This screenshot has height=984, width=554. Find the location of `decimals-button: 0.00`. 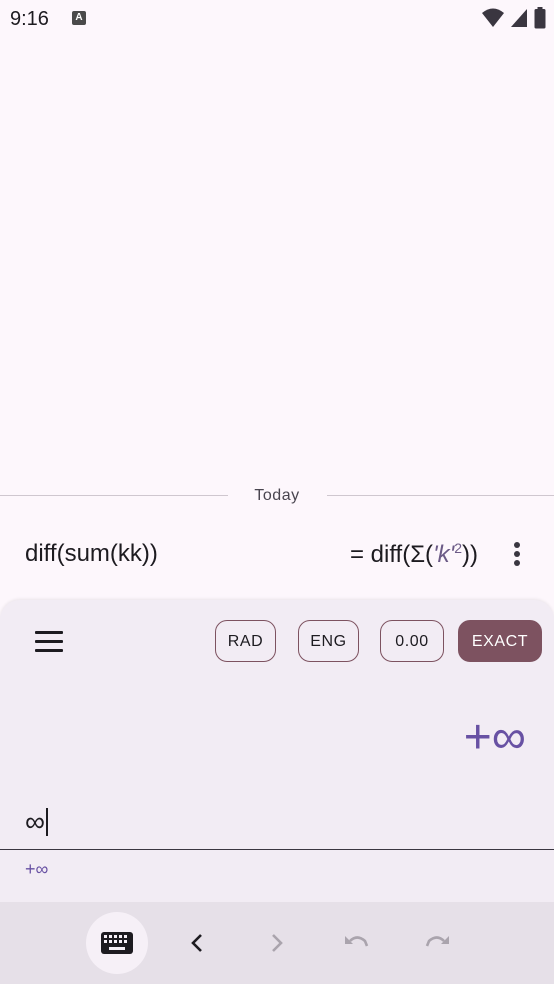

decimals-button: 0.00 is located at coordinates (412, 641).